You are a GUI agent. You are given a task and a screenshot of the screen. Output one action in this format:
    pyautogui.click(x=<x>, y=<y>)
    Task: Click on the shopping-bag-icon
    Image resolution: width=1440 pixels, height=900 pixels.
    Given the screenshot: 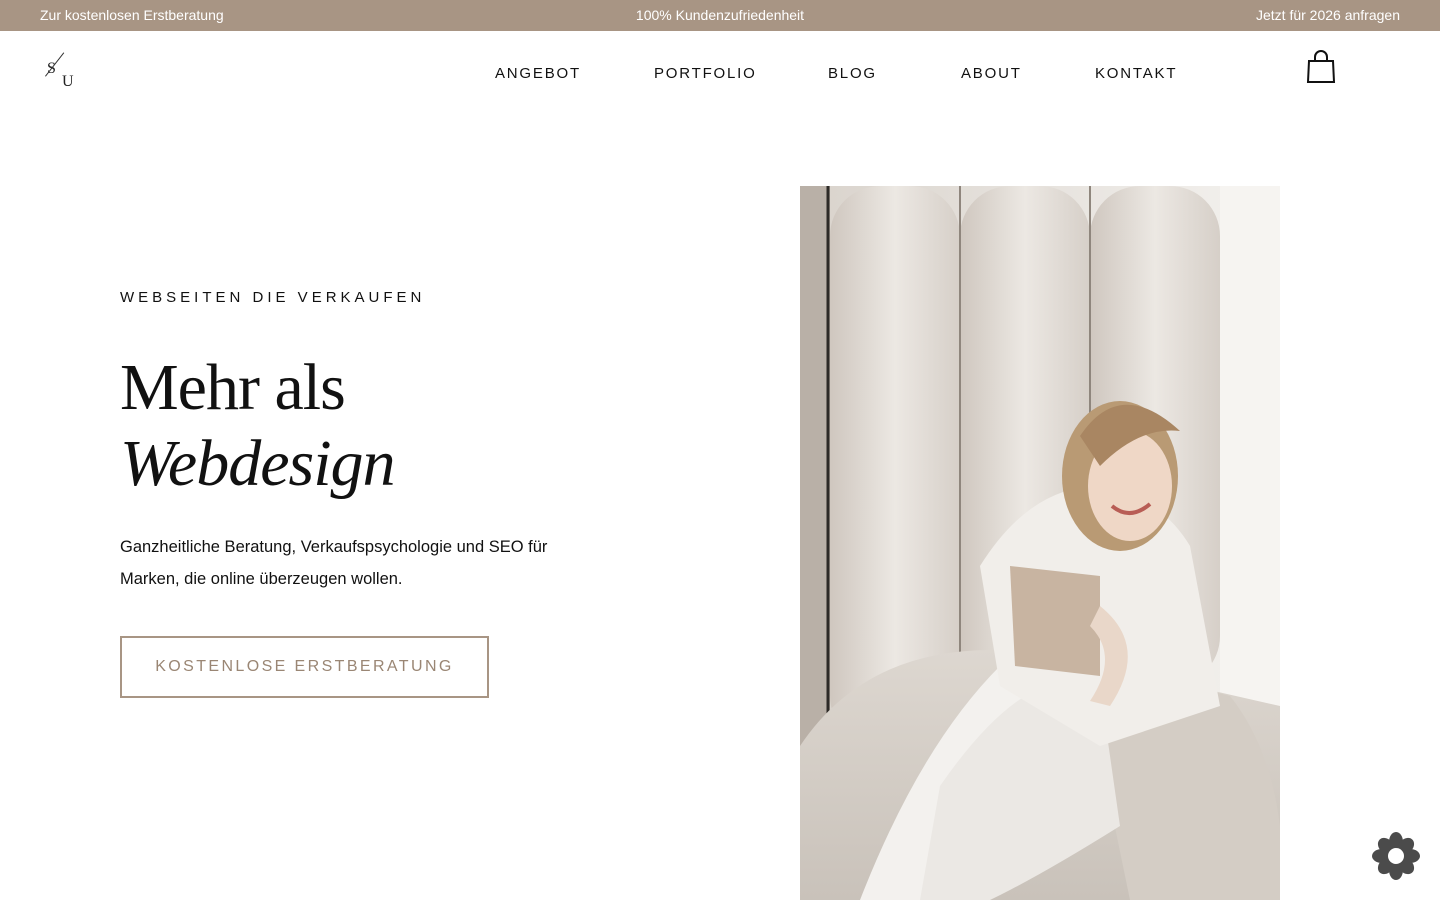 What is the action you would take?
    pyautogui.click(x=1321, y=67)
    